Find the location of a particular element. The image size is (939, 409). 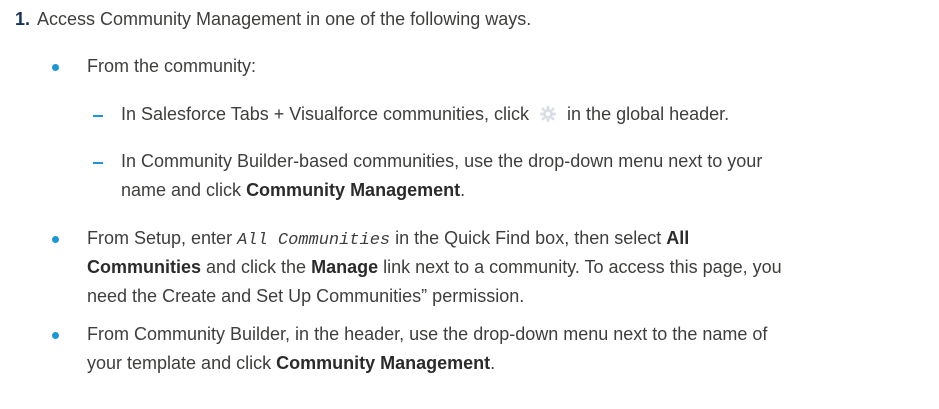

gear-icon is located at coordinates (548, 114).